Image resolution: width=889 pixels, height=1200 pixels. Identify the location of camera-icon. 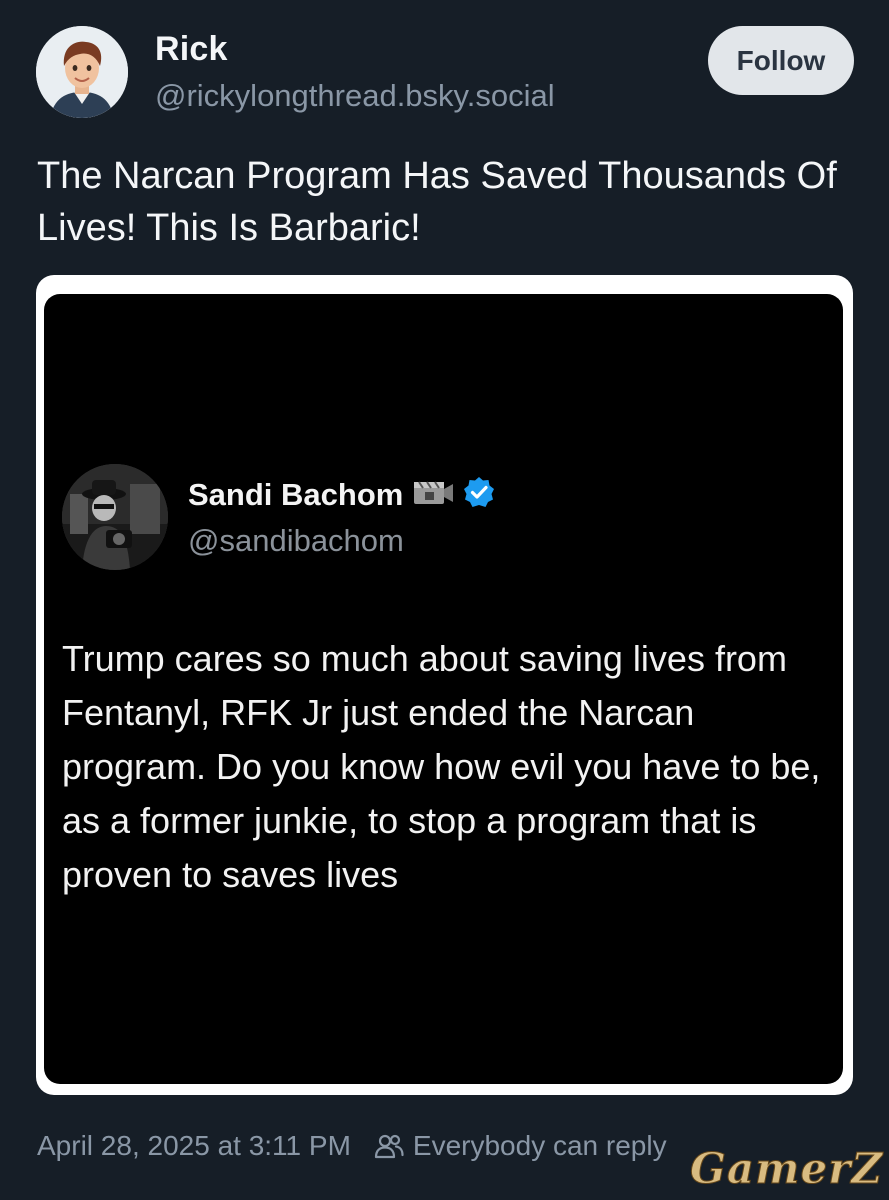
(433, 494).